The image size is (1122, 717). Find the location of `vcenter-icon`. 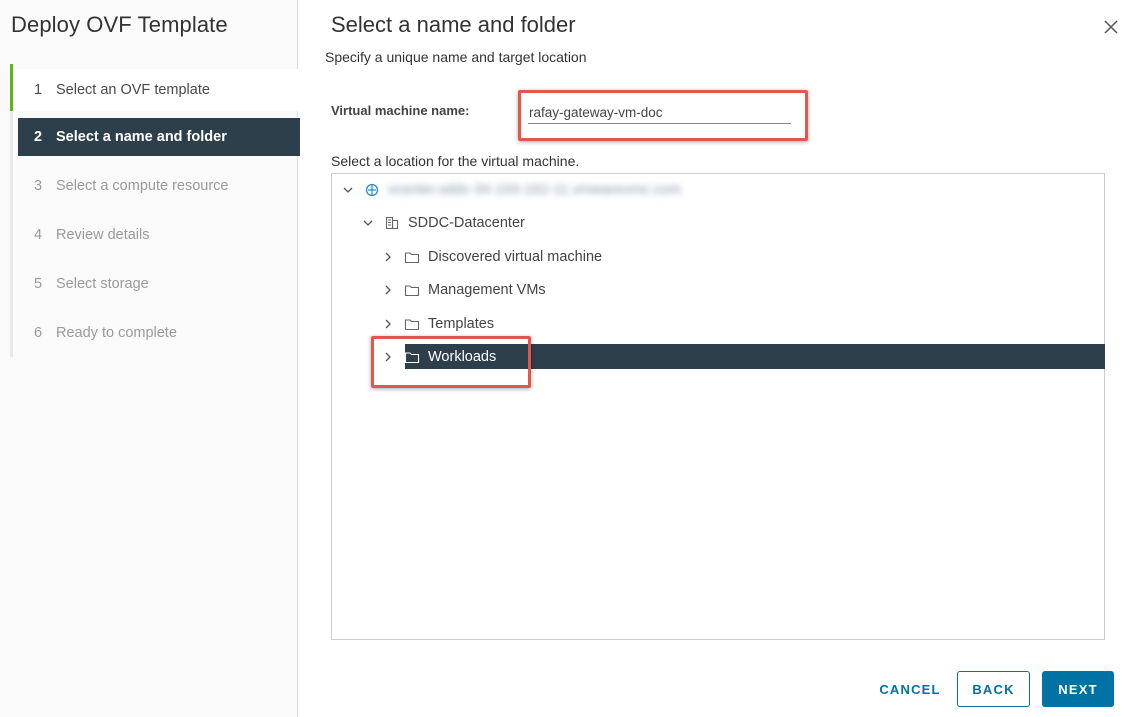

vcenter-icon is located at coordinates (372, 190).